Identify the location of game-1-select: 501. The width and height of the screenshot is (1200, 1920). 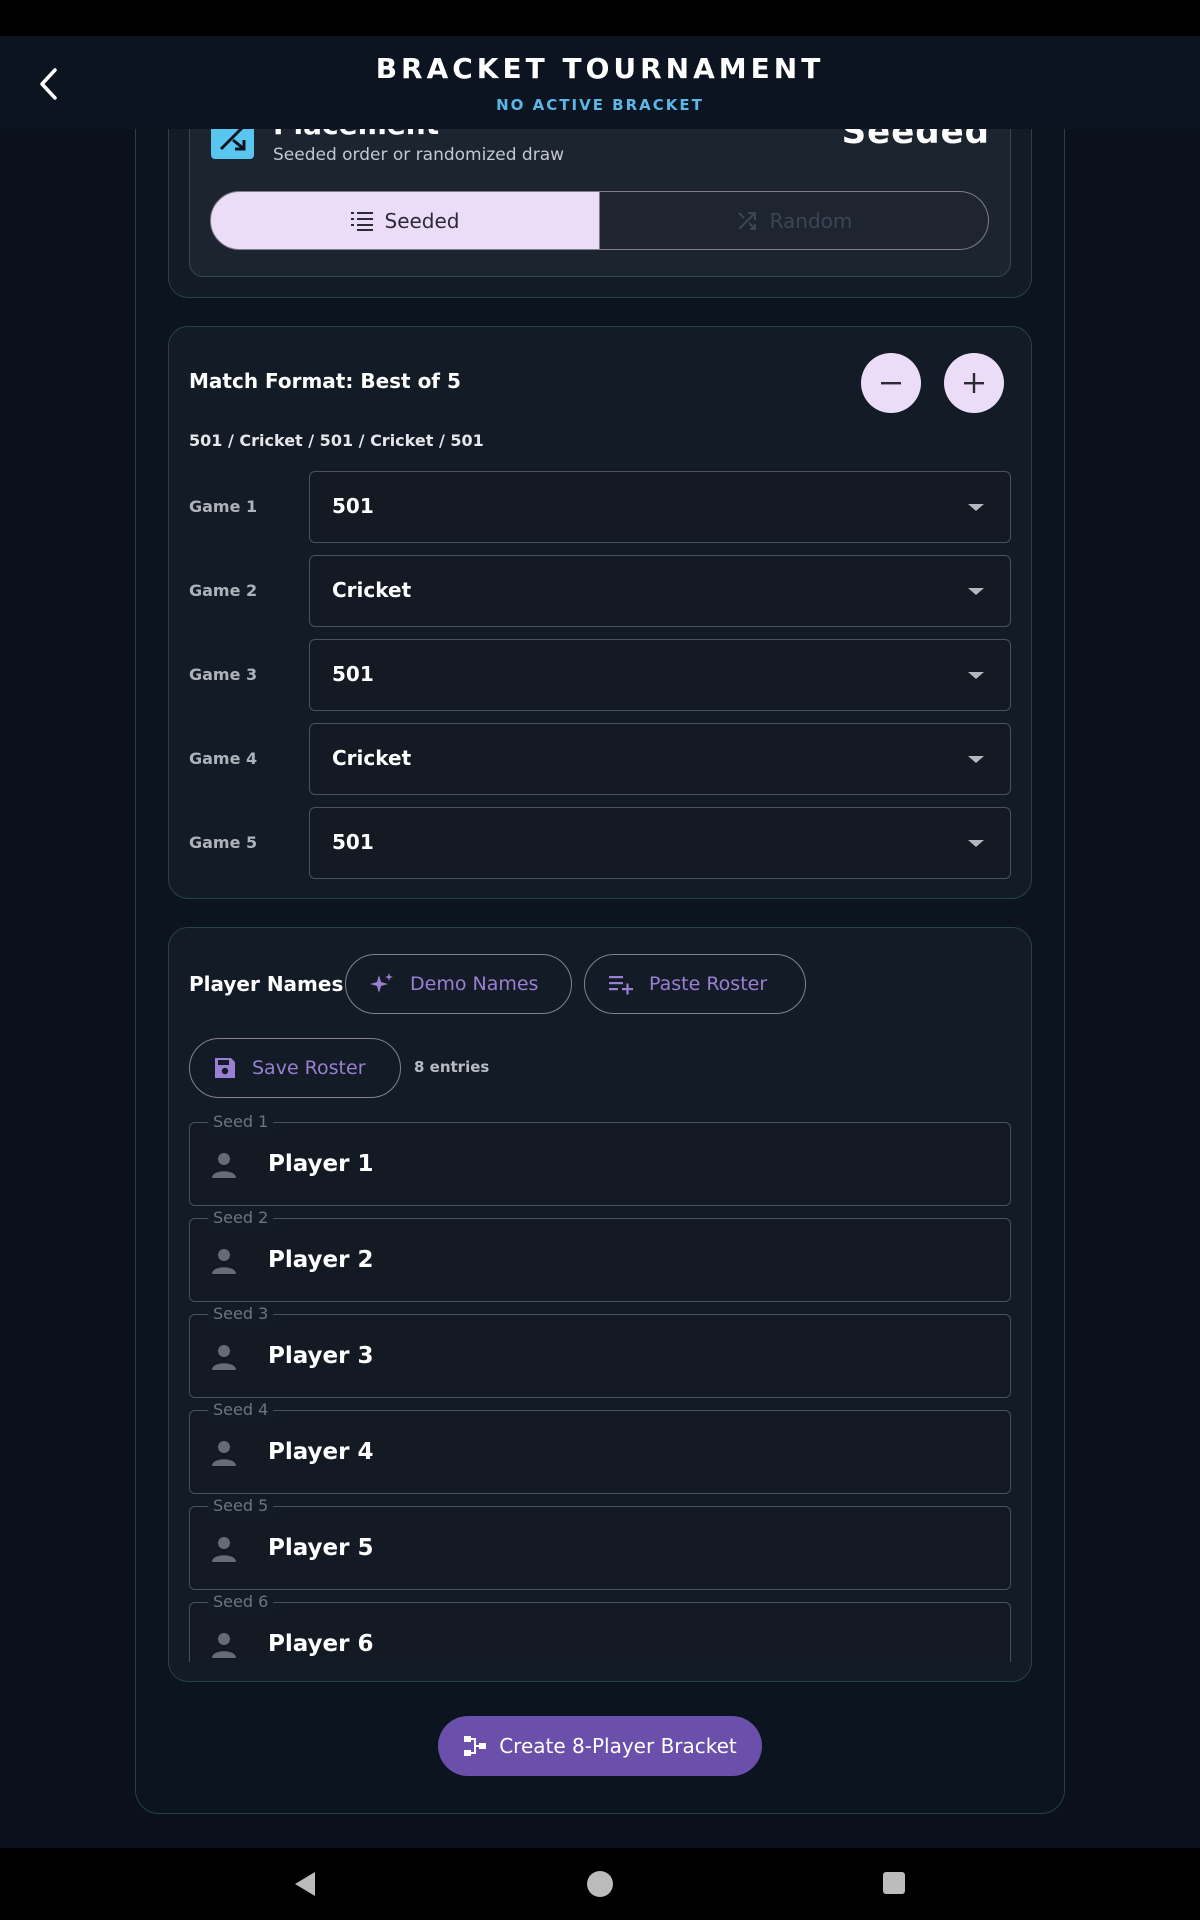
(660, 507).